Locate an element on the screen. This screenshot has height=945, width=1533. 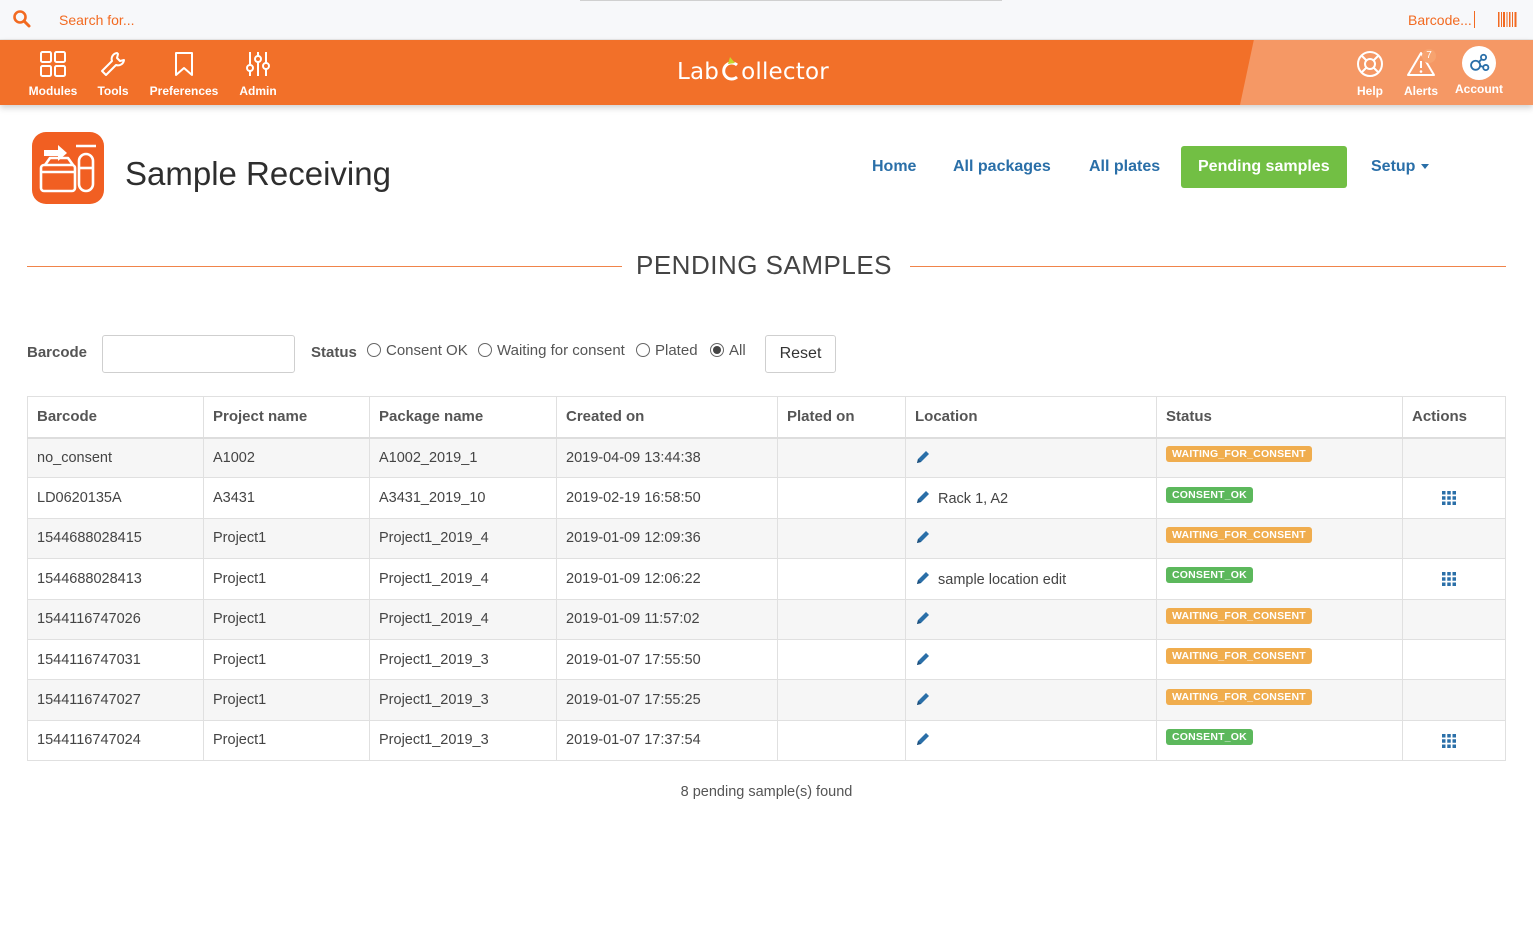
page-title: Sample Receiving is located at coordinates (258, 173).